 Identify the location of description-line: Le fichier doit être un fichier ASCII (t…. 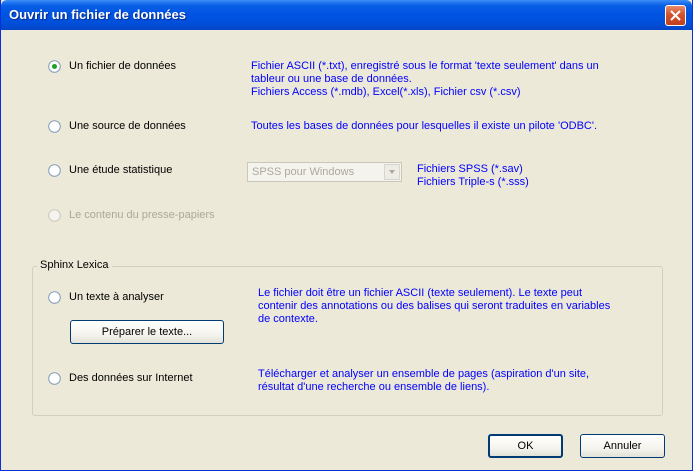
(420, 293).